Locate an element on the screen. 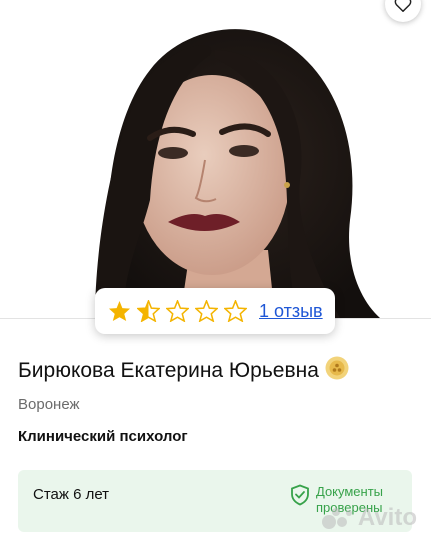 The height and width of the screenshot is (541, 431). documents-line-1: Документы is located at coordinates (350, 491).